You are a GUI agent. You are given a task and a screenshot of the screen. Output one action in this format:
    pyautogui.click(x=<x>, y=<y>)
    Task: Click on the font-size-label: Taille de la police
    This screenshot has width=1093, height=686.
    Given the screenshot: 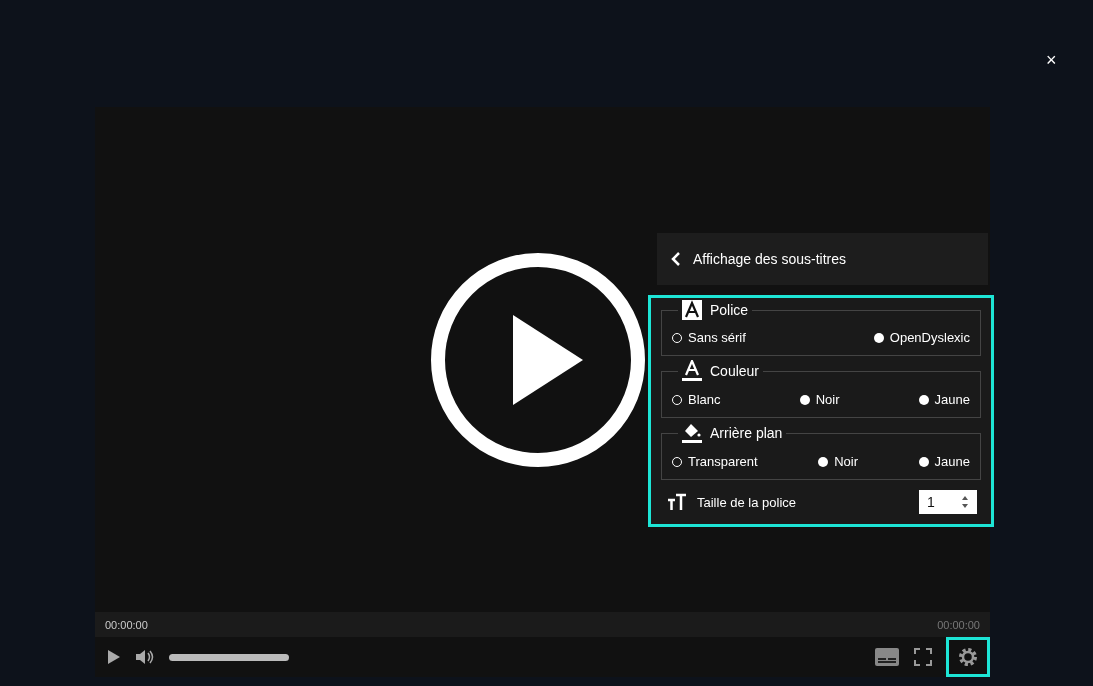 What is the action you would take?
    pyautogui.click(x=747, y=502)
    